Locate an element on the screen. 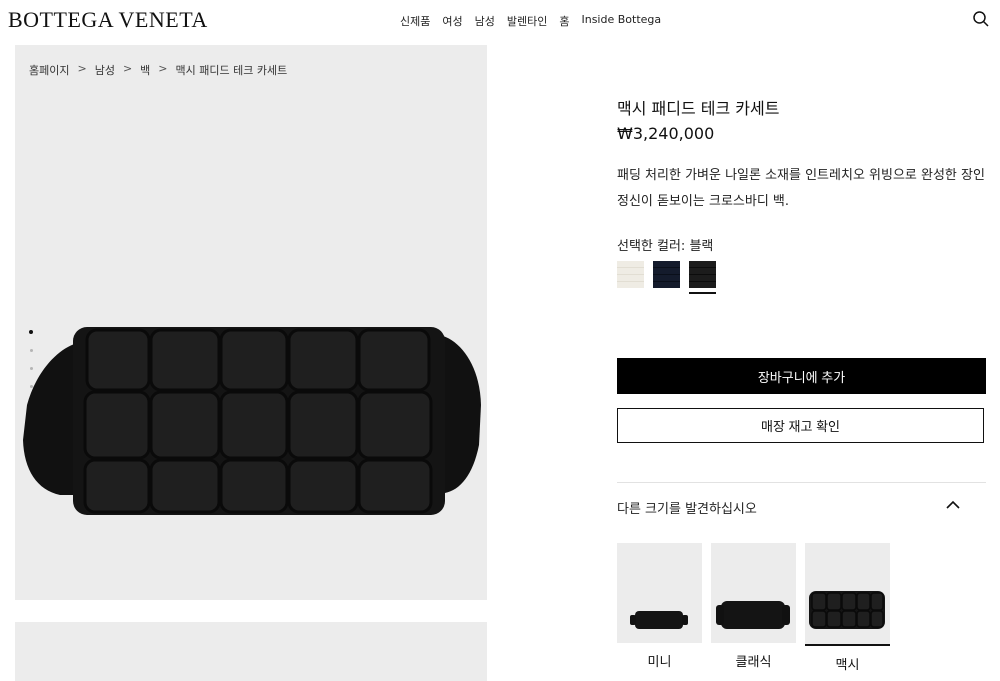  bag-image is located at coordinates (252, 421).